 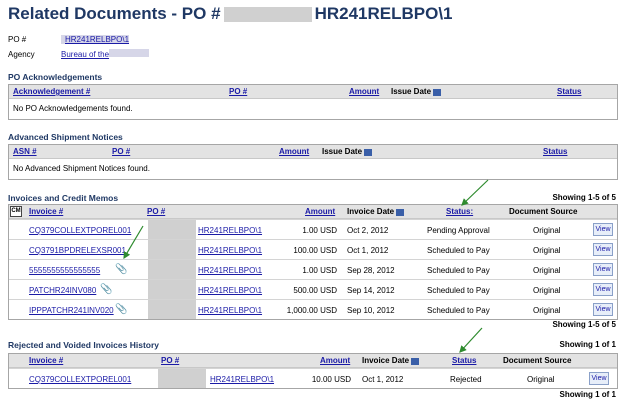 I want to click on arrow-to-invoice, so click(x=133, y=242).